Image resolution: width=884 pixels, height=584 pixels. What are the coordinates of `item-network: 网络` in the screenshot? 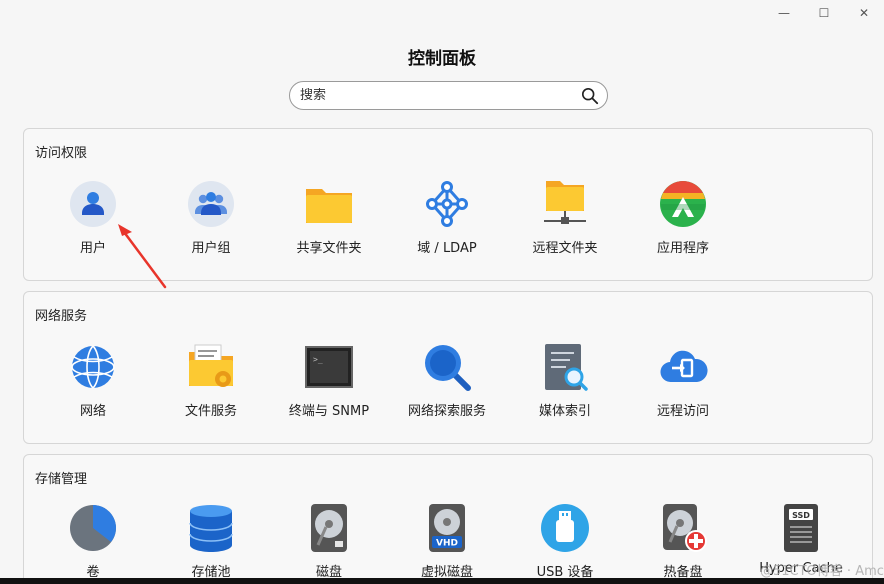 It's located at (93, 380).